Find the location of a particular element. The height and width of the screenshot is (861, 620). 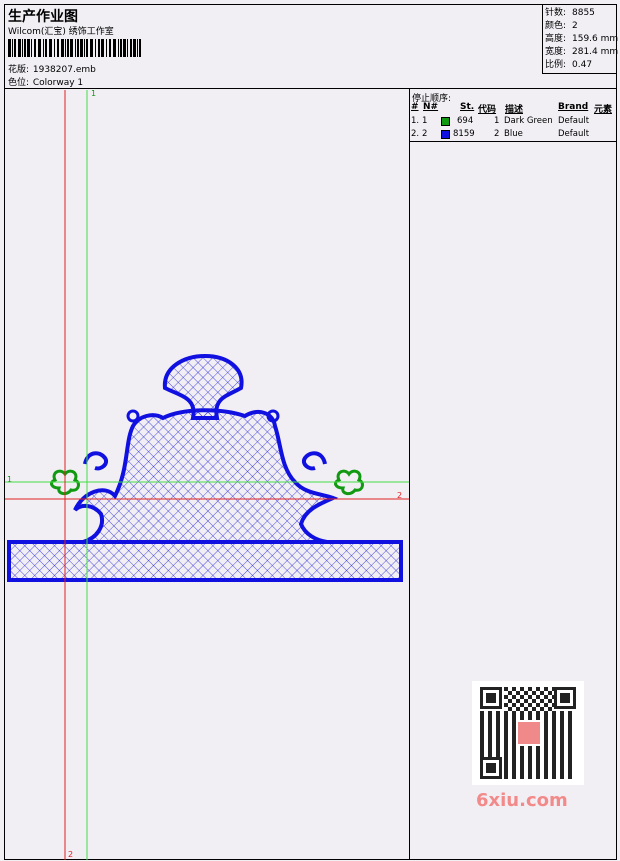

col-code: 代码 is located at coordinates (487, 110).